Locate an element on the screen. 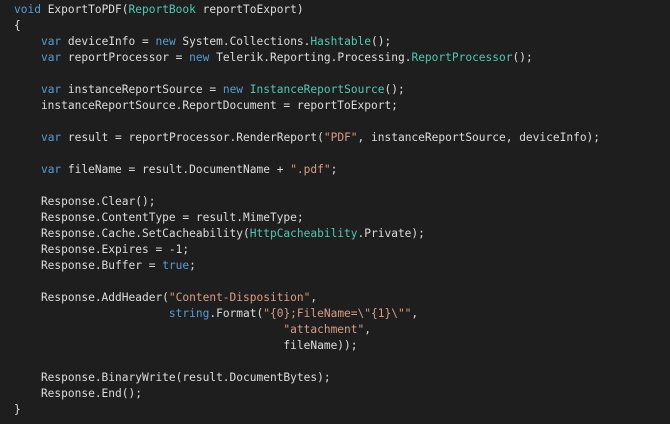 Image resolution: width=670 pixels, height=424 pixels. code-token-text: Telerik.Reporting.Processing. is located at coordinates (310, 57).